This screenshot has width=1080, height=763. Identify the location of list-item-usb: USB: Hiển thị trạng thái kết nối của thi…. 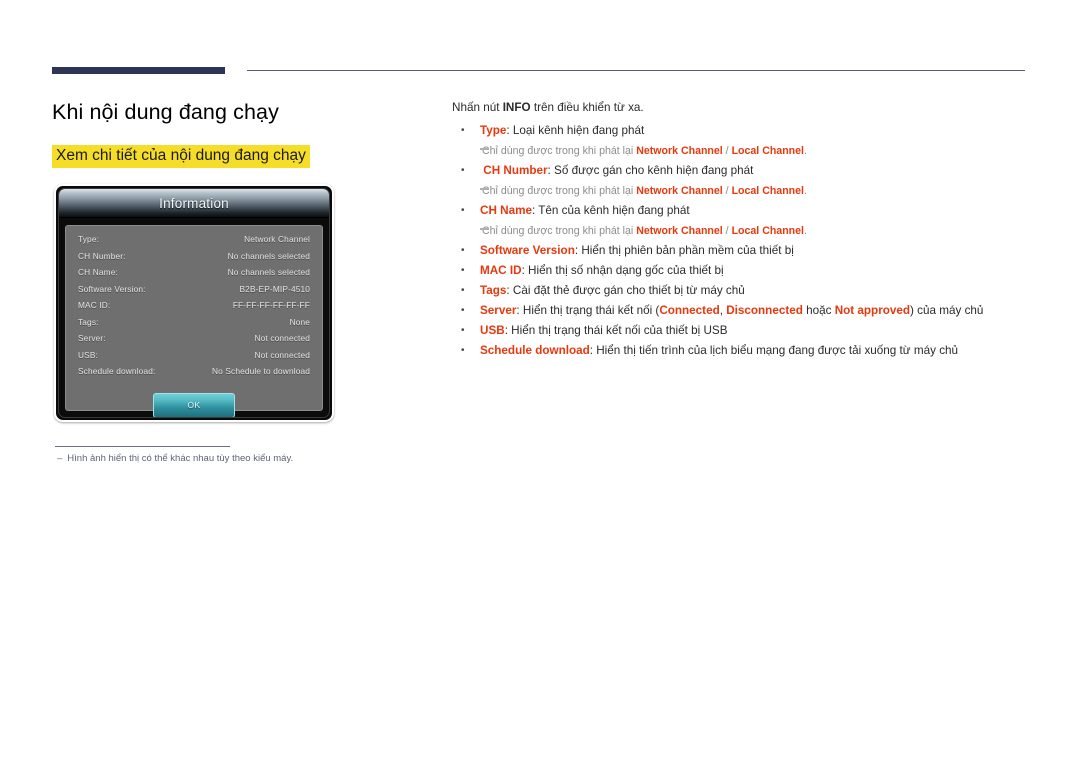
(742, 331).